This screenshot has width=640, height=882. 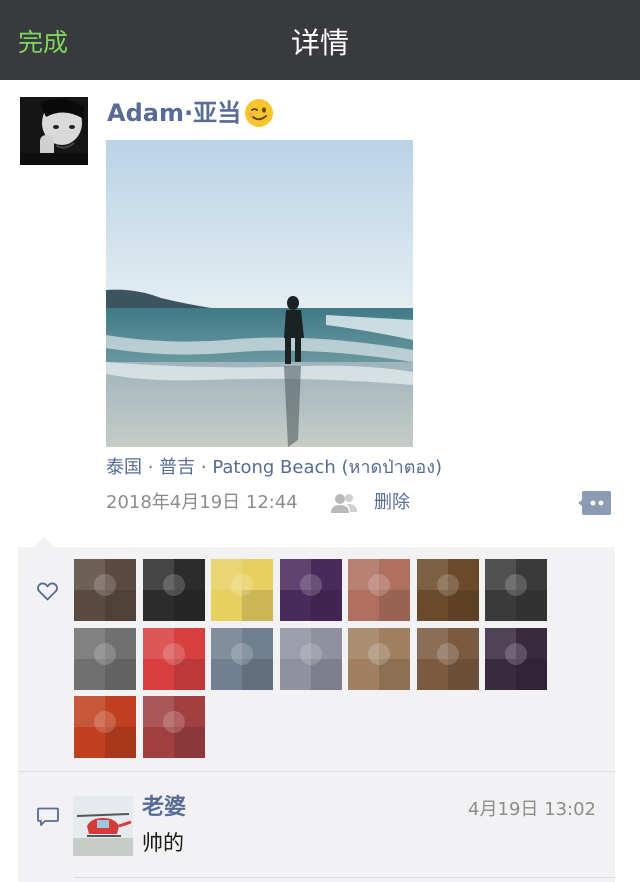 What do you see at coordinates (316, 771) in the screenshot?
I see `section-divider` at bounding box center [316, 771].